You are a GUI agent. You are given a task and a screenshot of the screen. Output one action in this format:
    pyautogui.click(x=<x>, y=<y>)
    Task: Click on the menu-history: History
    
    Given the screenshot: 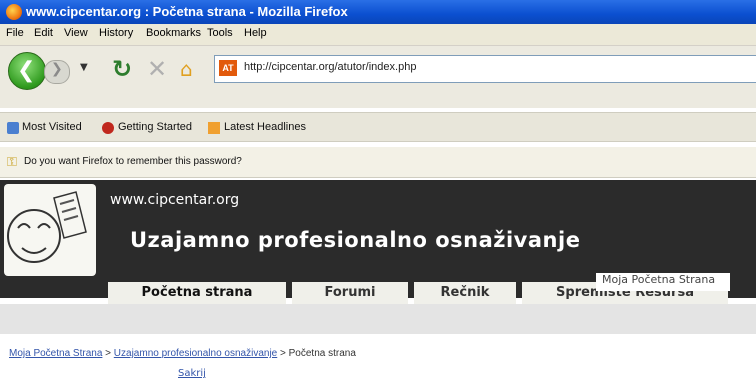 What is the action you would take?
    pyautogui.click(x=116, y=33)
    